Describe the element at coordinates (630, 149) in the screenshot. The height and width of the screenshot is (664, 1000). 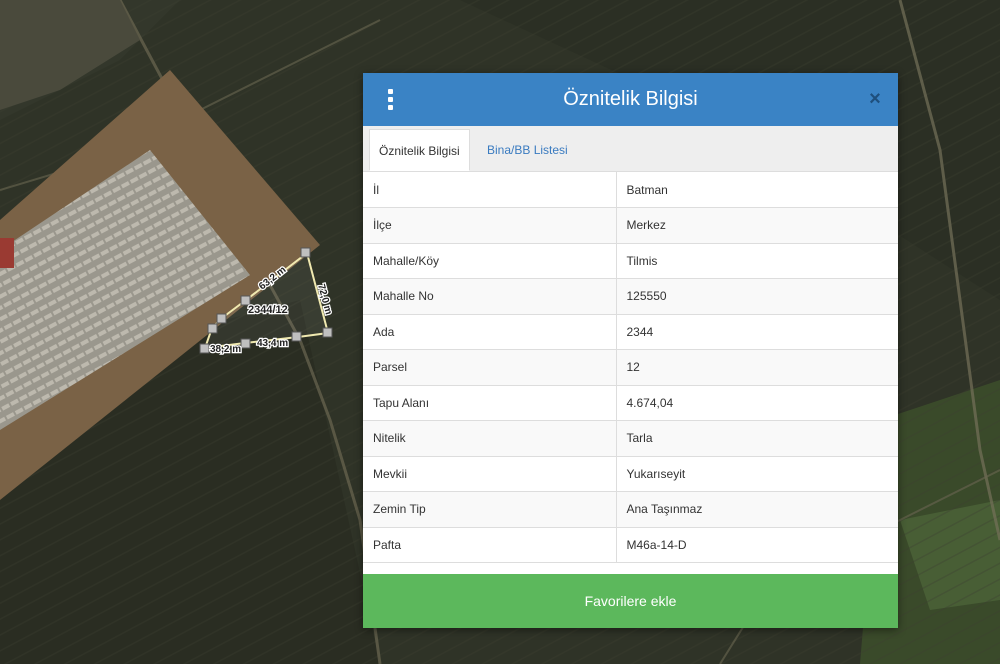
I see `tab-bar: Öznitelik Bilgisi Bina/BB Listesi` at that location.